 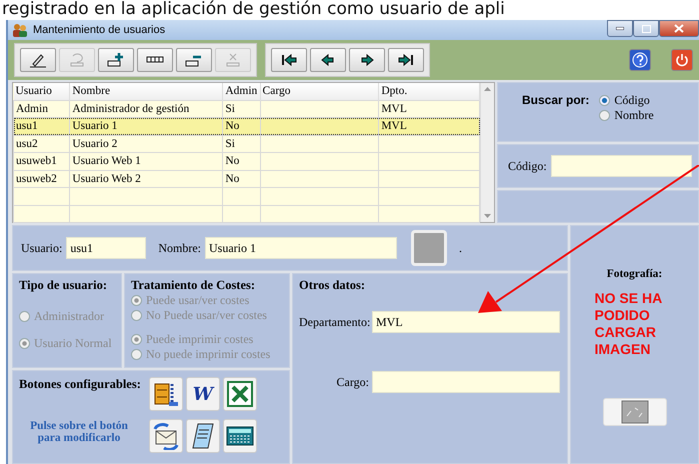 What do you see at coordinates (352, 382) in the screenshot?
I see `field-label: Cargo:` at bounding box center [352, 382].